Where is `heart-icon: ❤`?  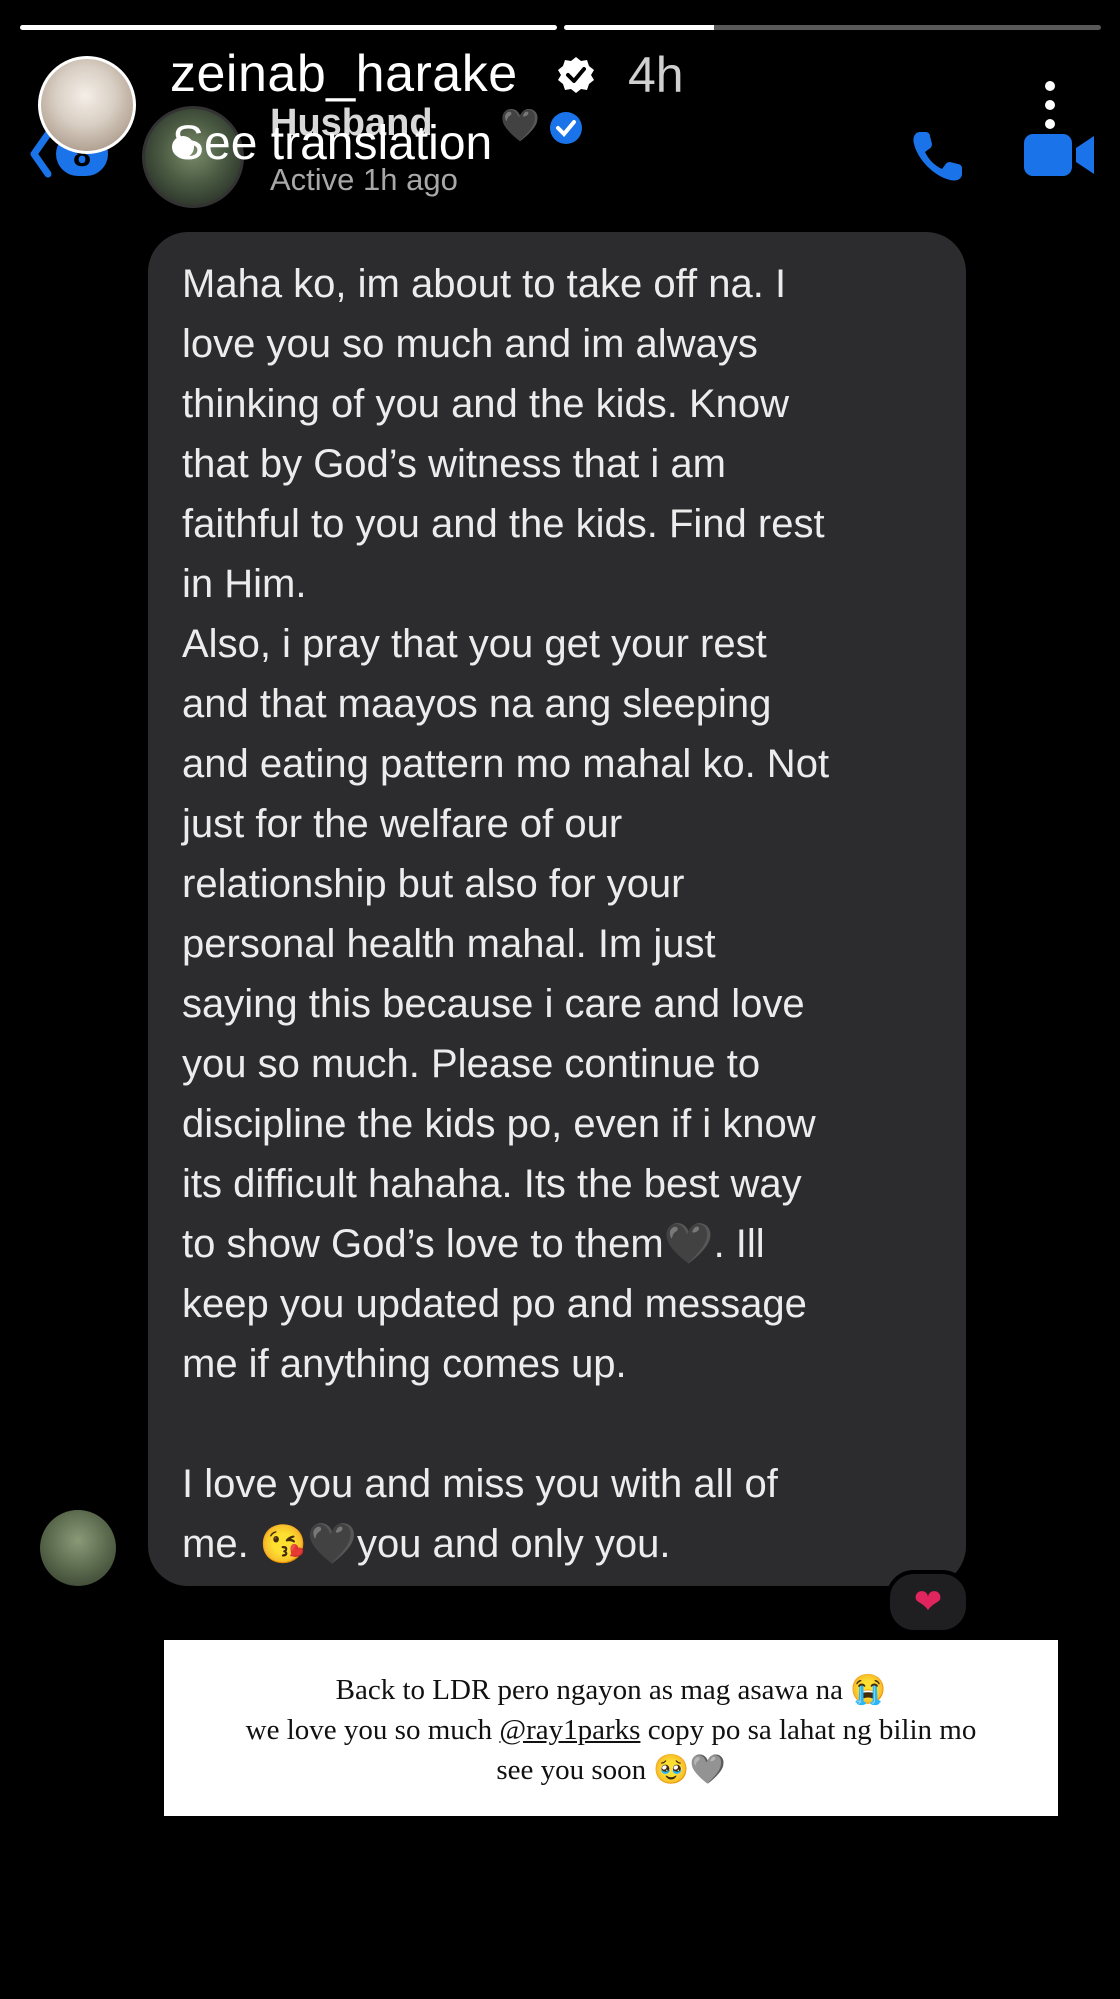 heart-icon: ❤ is located at coordinates (928, 1602).